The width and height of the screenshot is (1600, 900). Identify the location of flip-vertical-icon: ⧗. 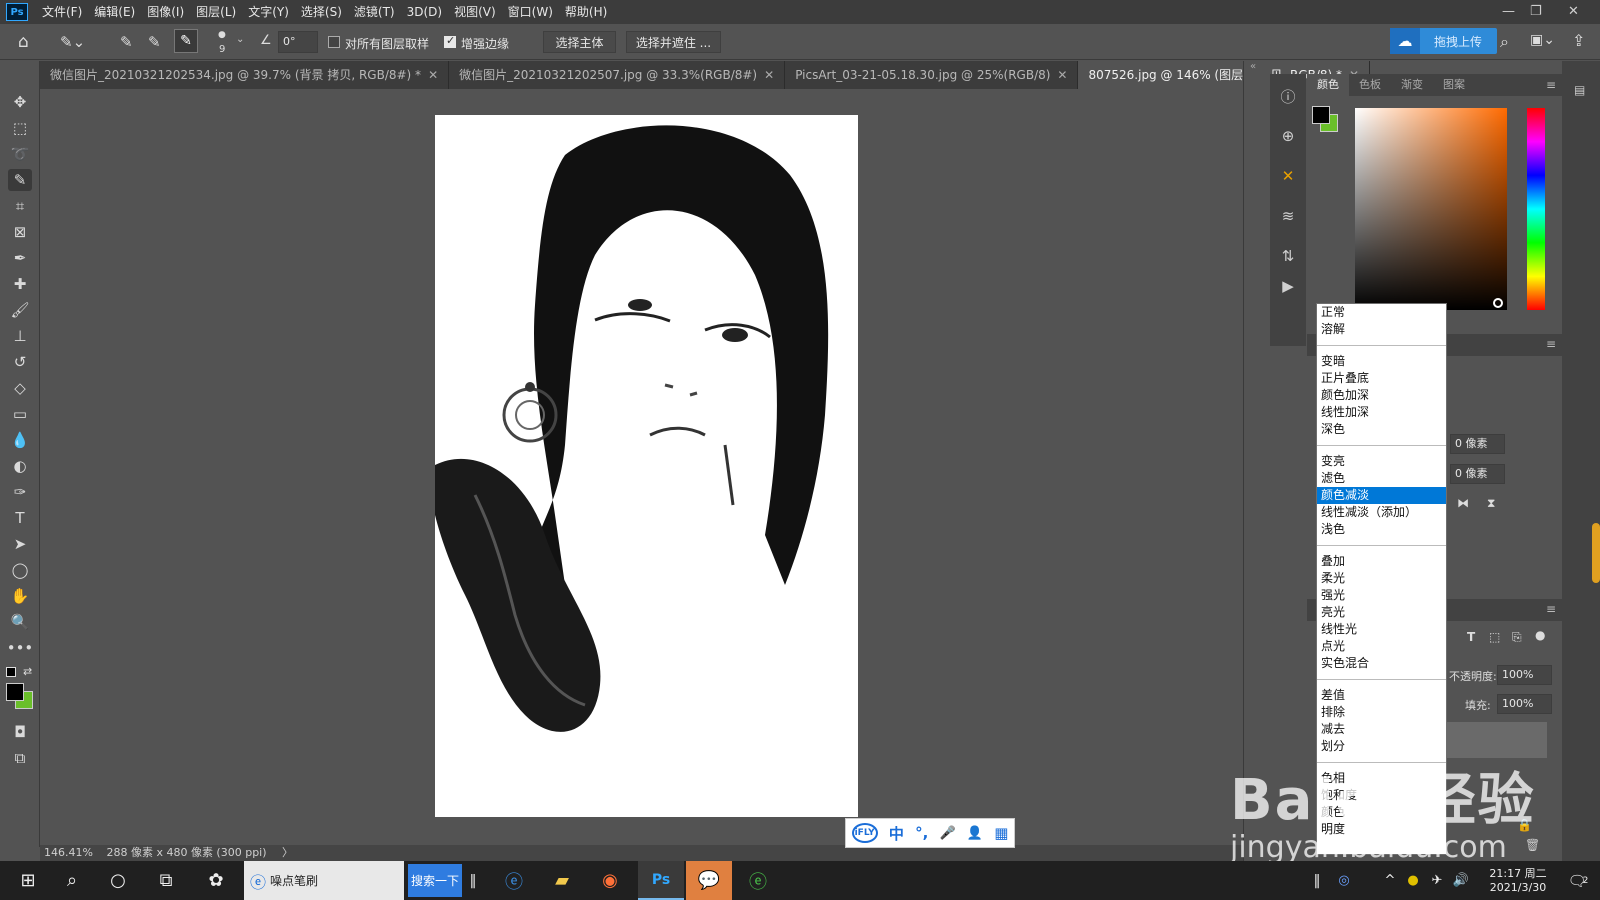
(1491, 503).